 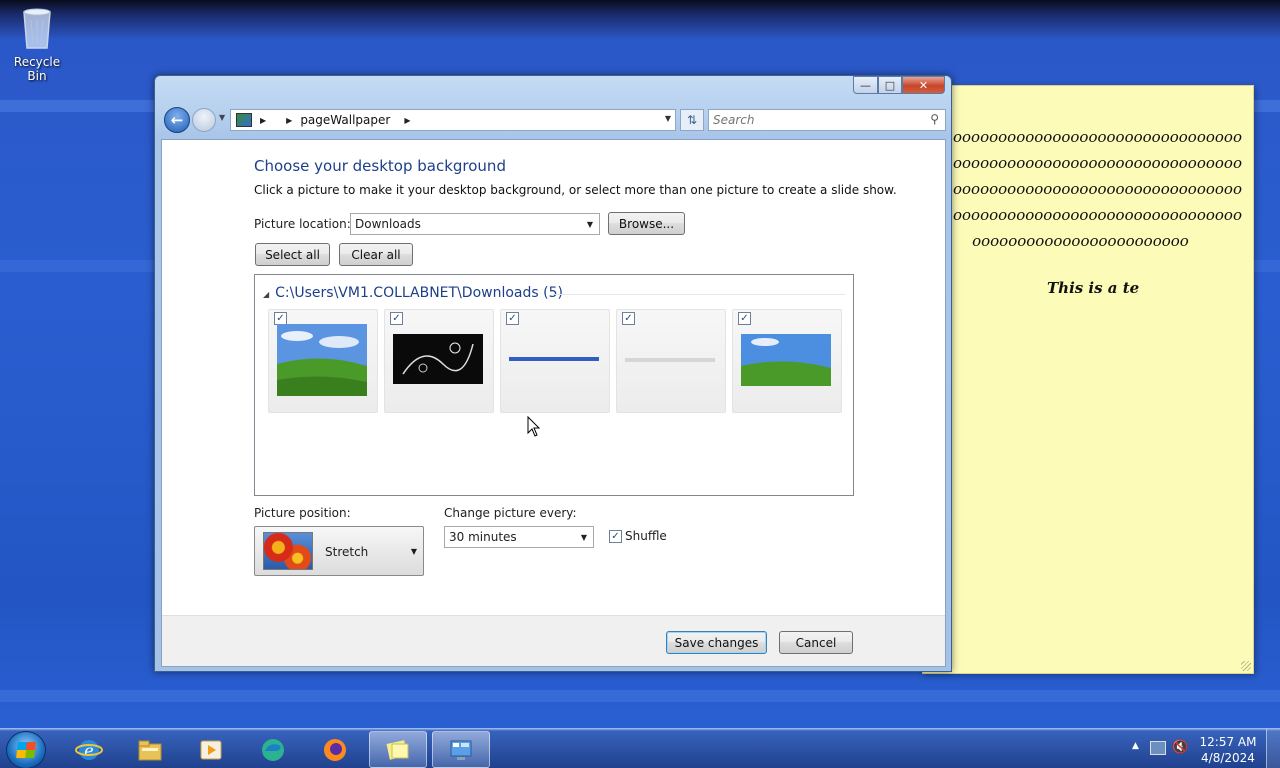 I want to click on back-button: ←, so click(x=177, y=120).